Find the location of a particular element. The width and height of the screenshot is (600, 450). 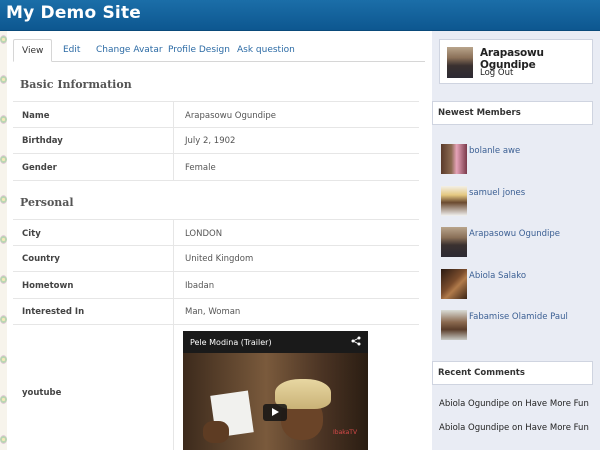

name-label: Name is located at coordinates (36, 116).